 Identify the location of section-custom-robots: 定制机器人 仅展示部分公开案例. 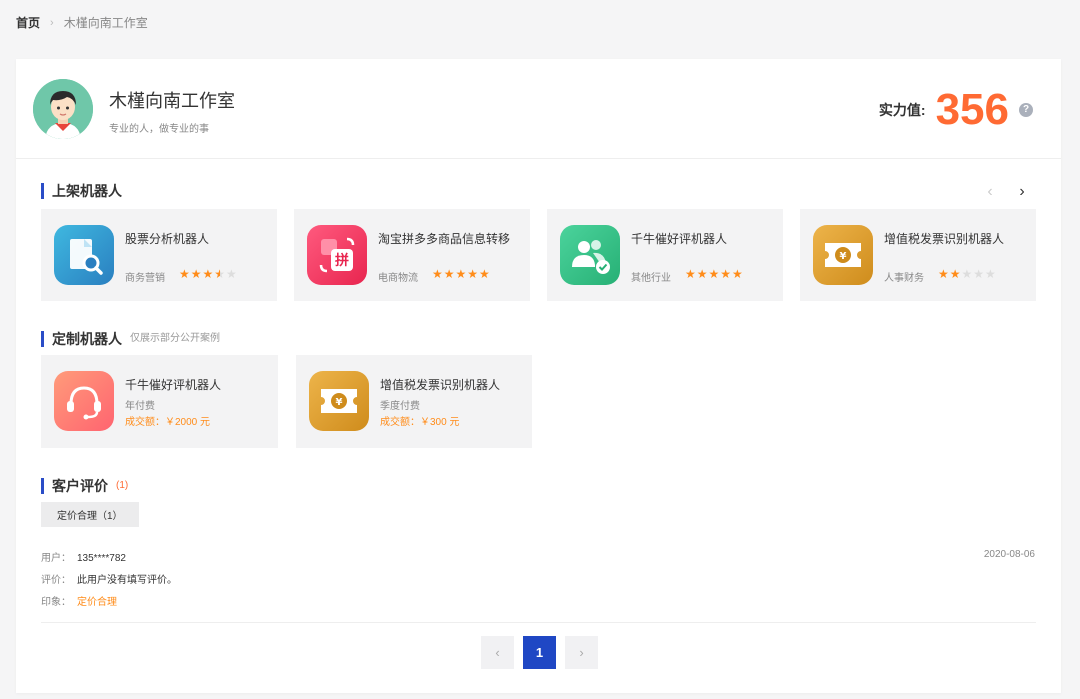
(130, 339).